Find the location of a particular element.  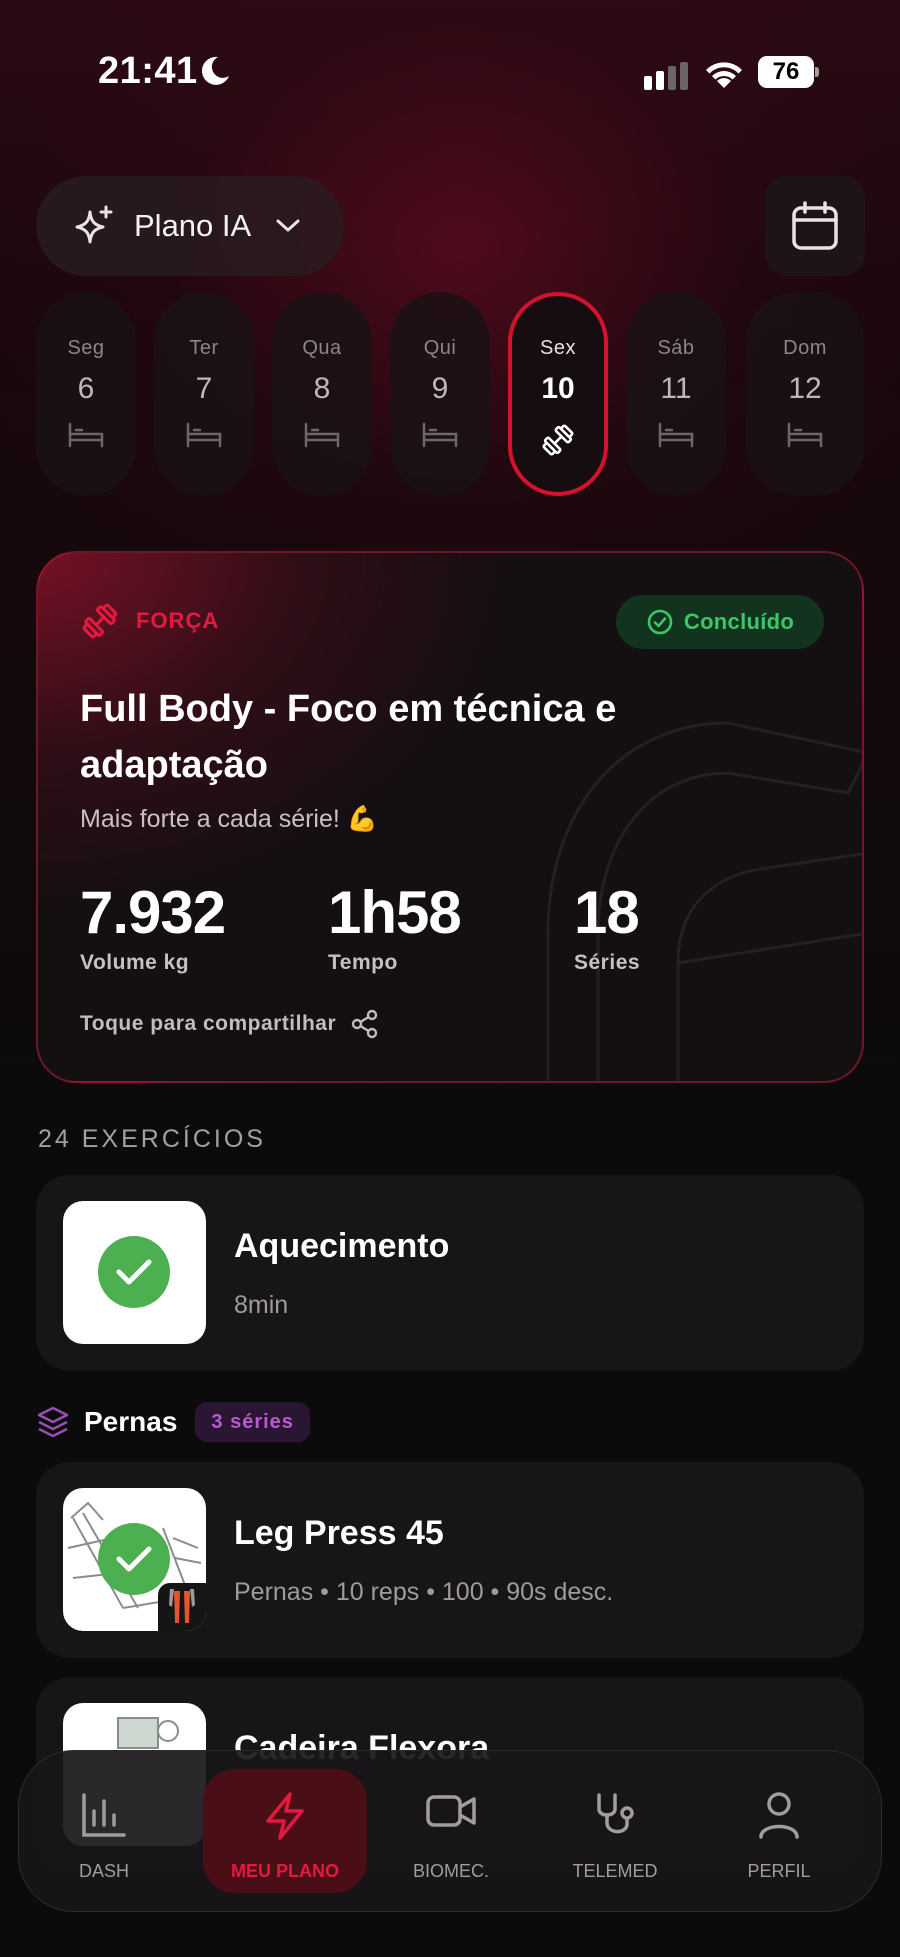

day-qua: Qua 8 is located at coordinates (322, 394).